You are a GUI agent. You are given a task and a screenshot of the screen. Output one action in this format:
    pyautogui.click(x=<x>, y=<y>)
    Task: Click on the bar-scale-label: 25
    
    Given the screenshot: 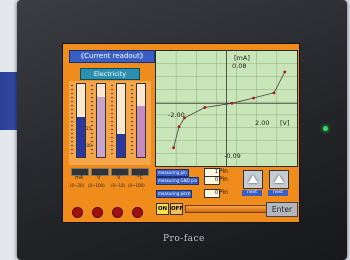 What is the action you would take?
    pyautogui.click(x=89, y=128)
    